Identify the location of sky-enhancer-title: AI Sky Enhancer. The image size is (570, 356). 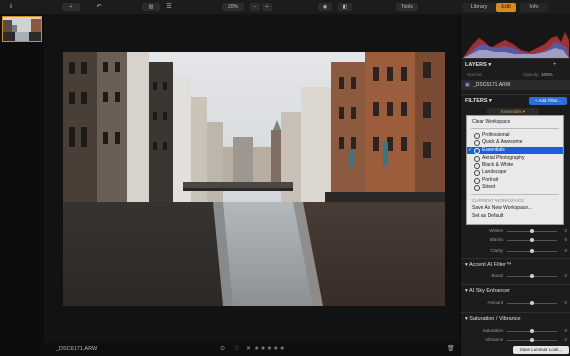
(489, 291).